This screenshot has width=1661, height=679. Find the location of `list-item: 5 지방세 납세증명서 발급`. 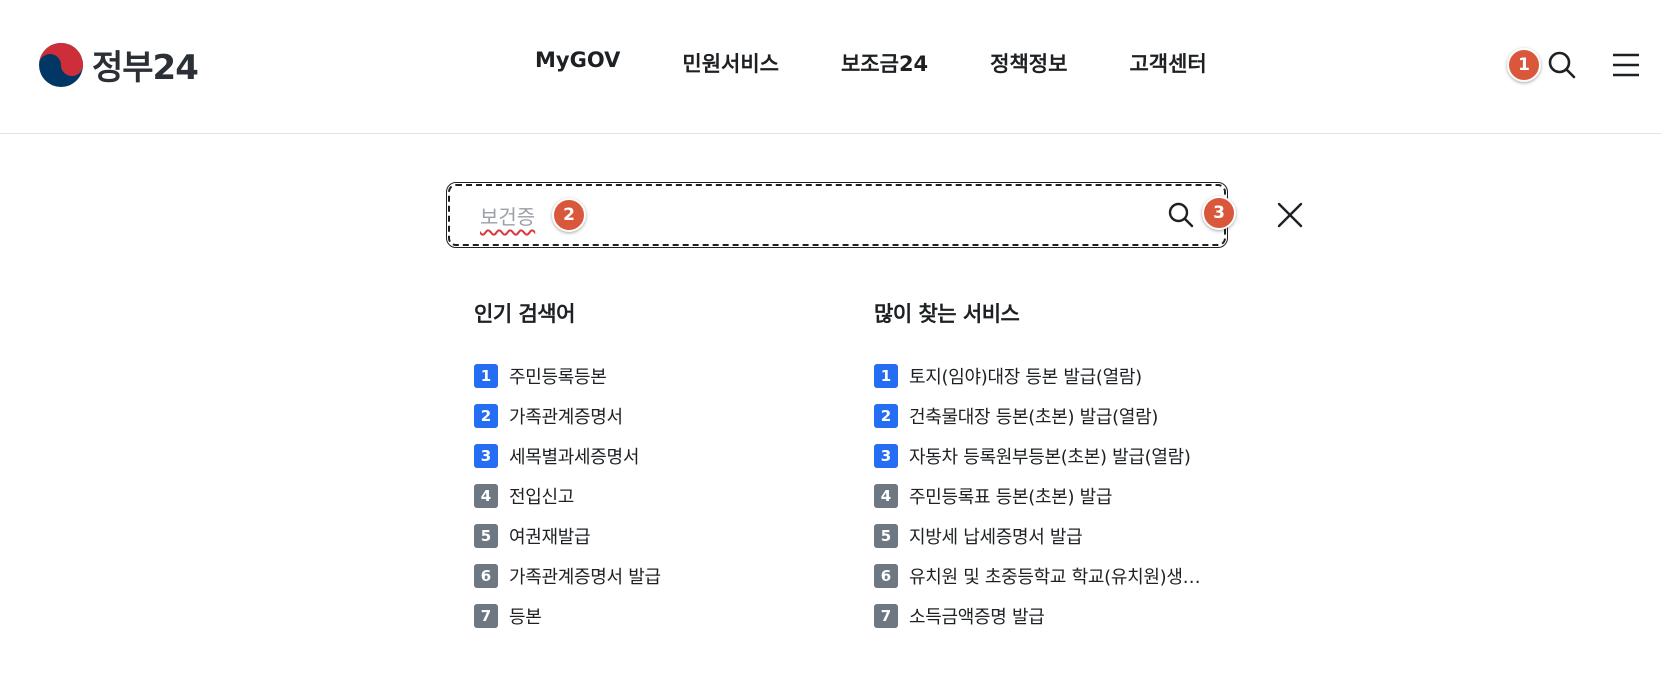

list-item: 5 지방세 납세증명서 발급 is located at coordinates (1050, 536).